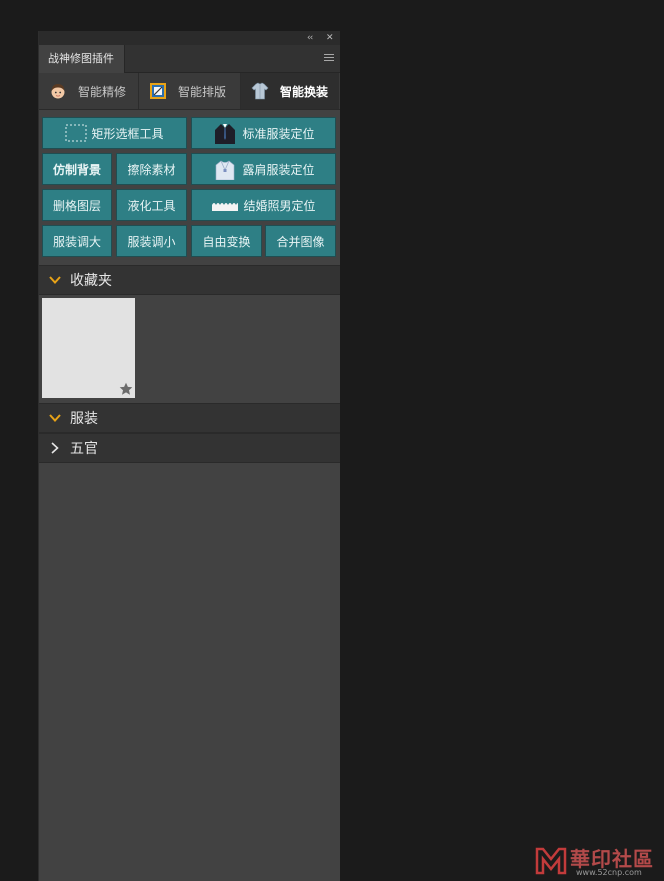 The width and height of the screenshot is (664, 881). I want to click on section-favorites: 收藏夹, so click(189, 280).